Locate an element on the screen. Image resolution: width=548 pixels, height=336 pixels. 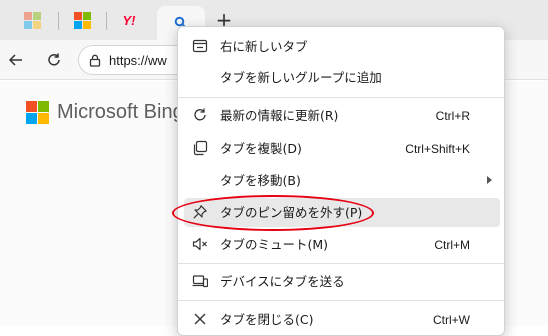
close-icon is located at coordinates (200, 319).